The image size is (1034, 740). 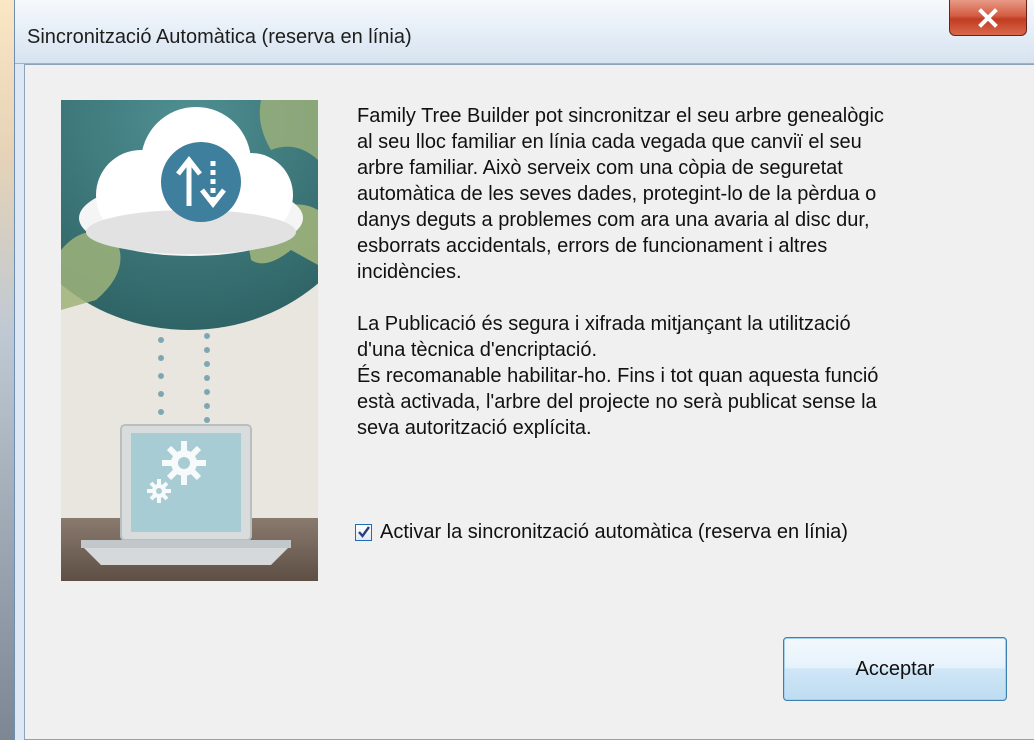 I want to click on close-icon, so click(x=988, y=18).